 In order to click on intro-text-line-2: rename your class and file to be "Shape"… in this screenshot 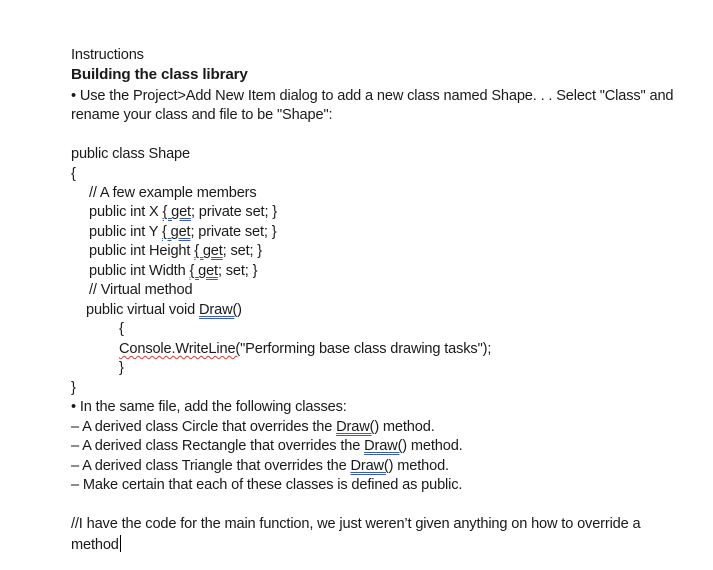, I will do `click(202, 115)`.